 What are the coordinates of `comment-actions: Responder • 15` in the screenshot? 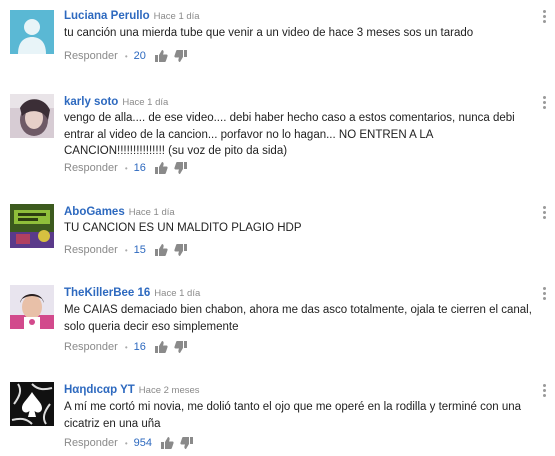 It's located at (129, 250).